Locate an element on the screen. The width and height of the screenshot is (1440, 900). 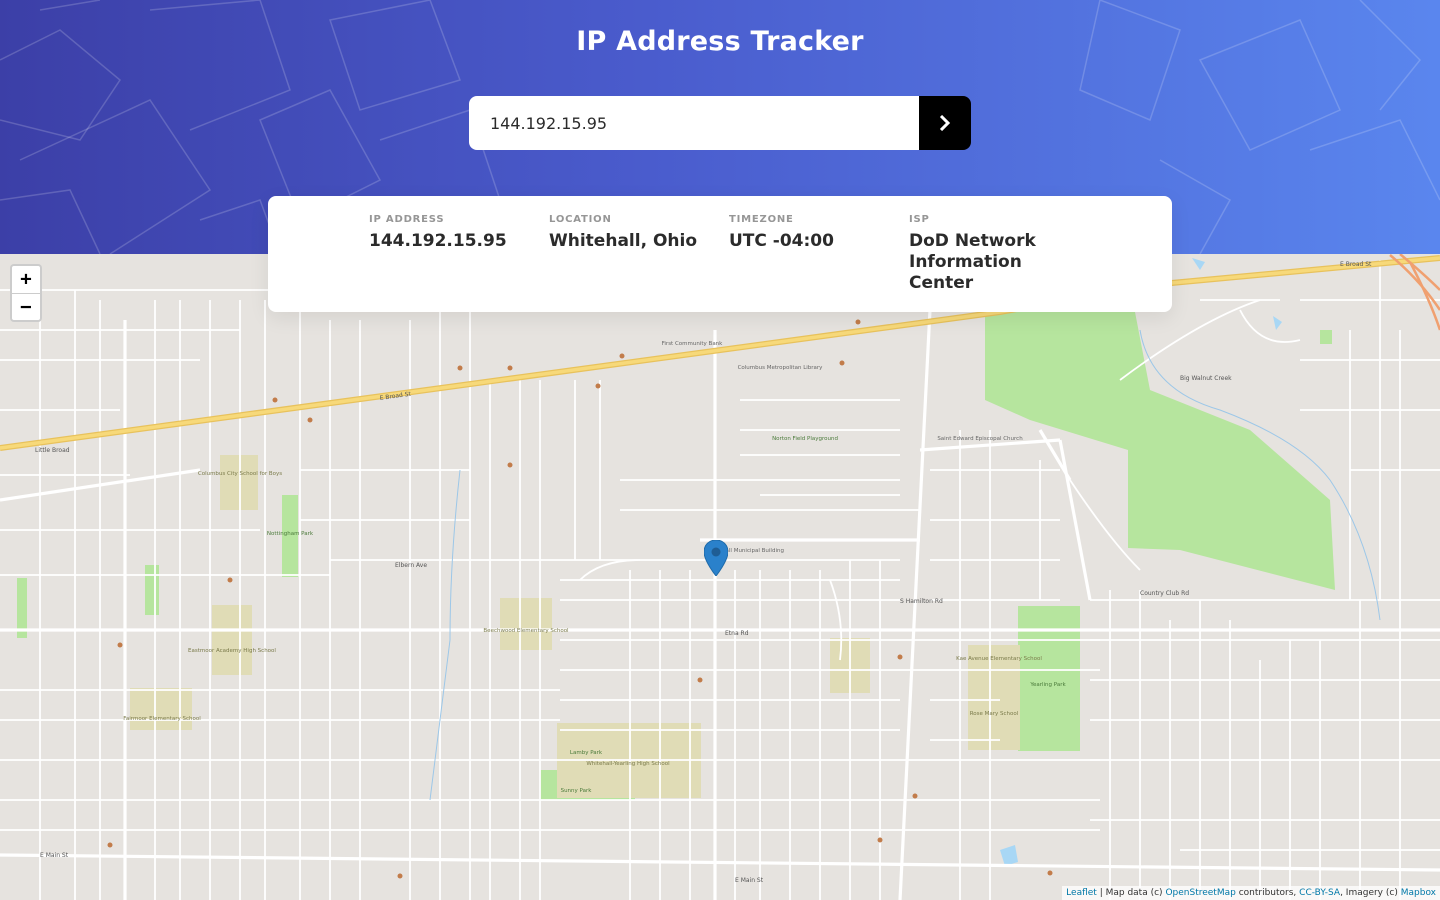
leaflet-link: Leaflet is located at coordinates (1081, 893).